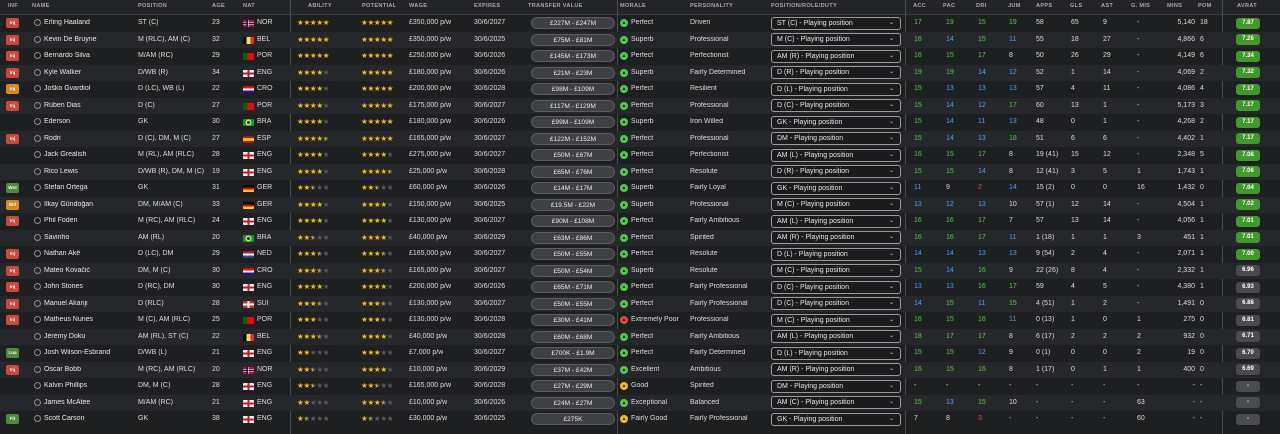 The width and height of the screenshot is (1280, 434). Describe the element at coordinates (836, 254) in the screenshot. I see `role-select: D (L) - Playing position ⌄` at that location.